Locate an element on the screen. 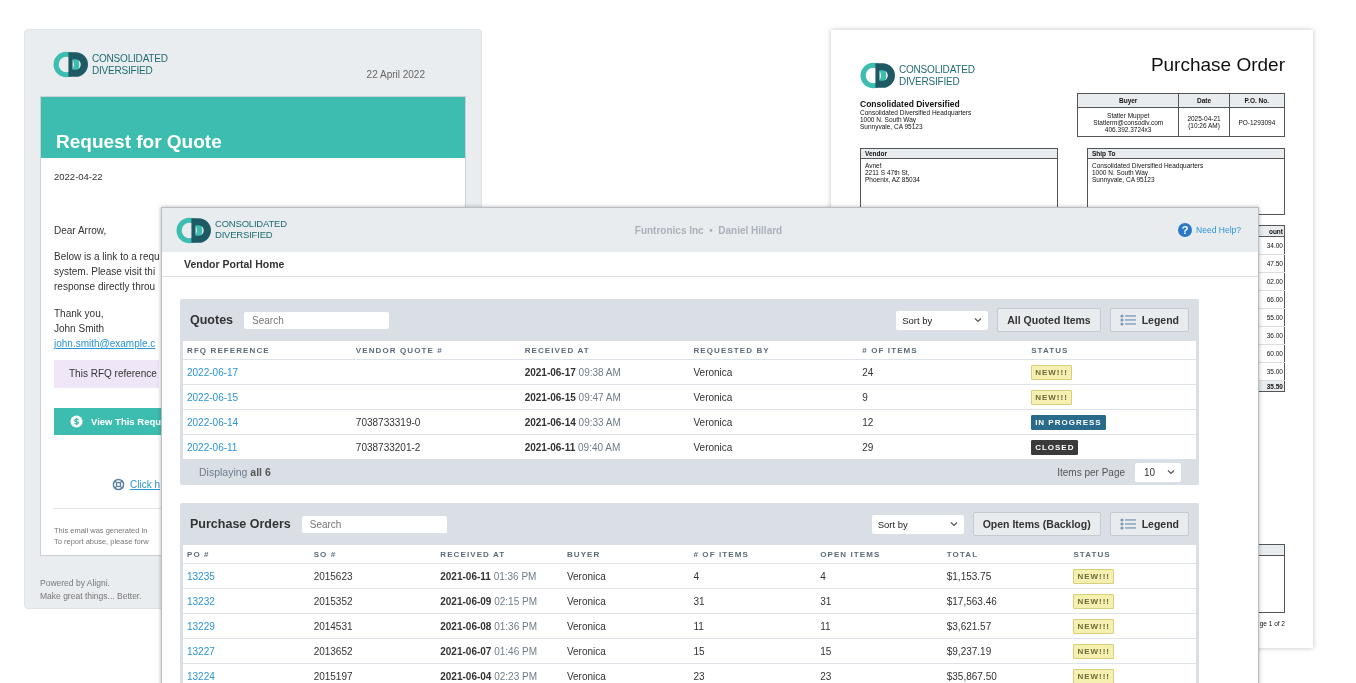  column-header: STATUS is located at coordinates (1111, 350).